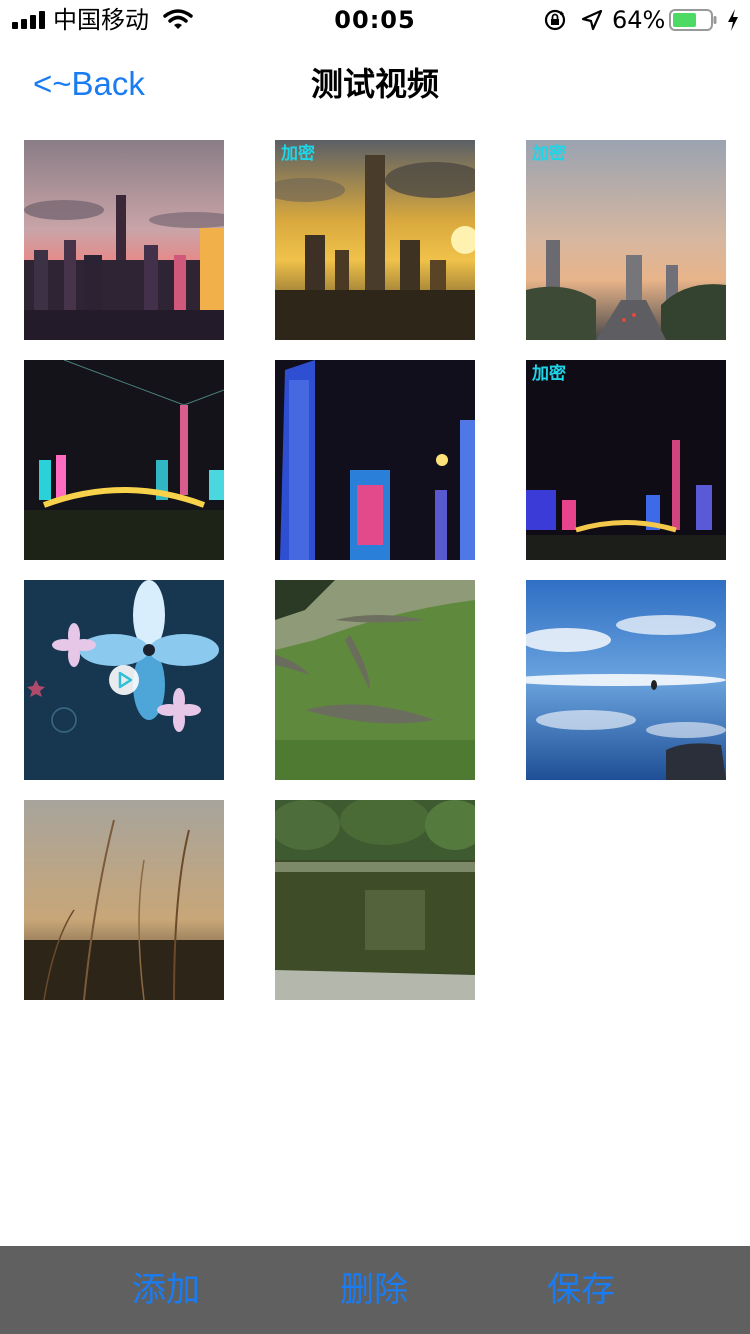 This screenshot has height=1334, width=750. Describe the element at coordinates (592, 20) in the screenshot. I see `location-icon` at that location.